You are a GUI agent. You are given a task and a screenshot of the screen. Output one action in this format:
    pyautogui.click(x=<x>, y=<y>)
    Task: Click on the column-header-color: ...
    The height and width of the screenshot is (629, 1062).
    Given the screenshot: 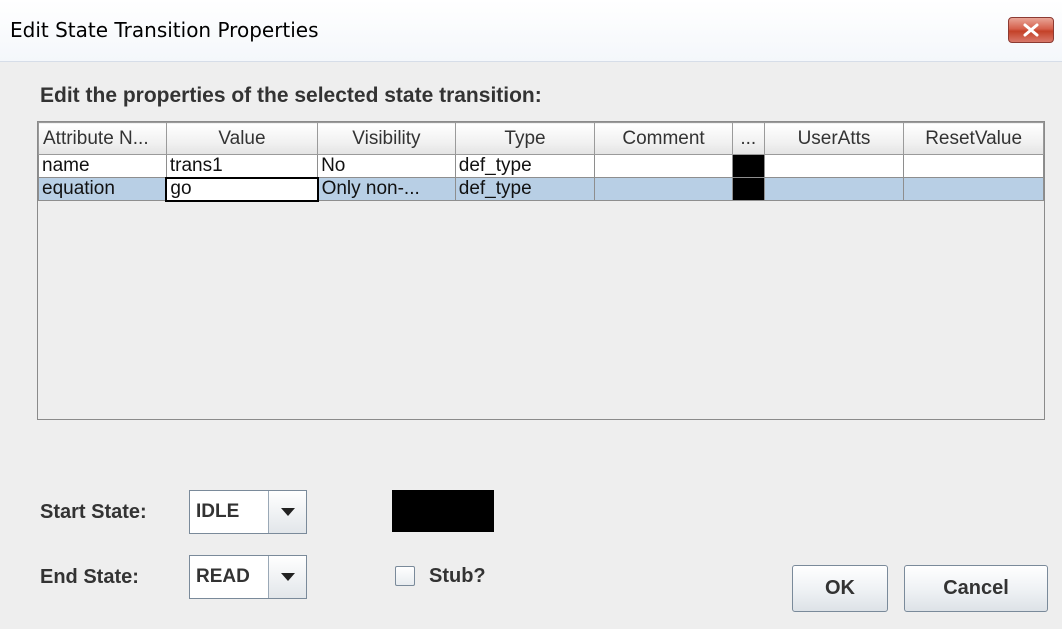 What is the action you would take?
    pyautogui.click(x=748, y=138)
    